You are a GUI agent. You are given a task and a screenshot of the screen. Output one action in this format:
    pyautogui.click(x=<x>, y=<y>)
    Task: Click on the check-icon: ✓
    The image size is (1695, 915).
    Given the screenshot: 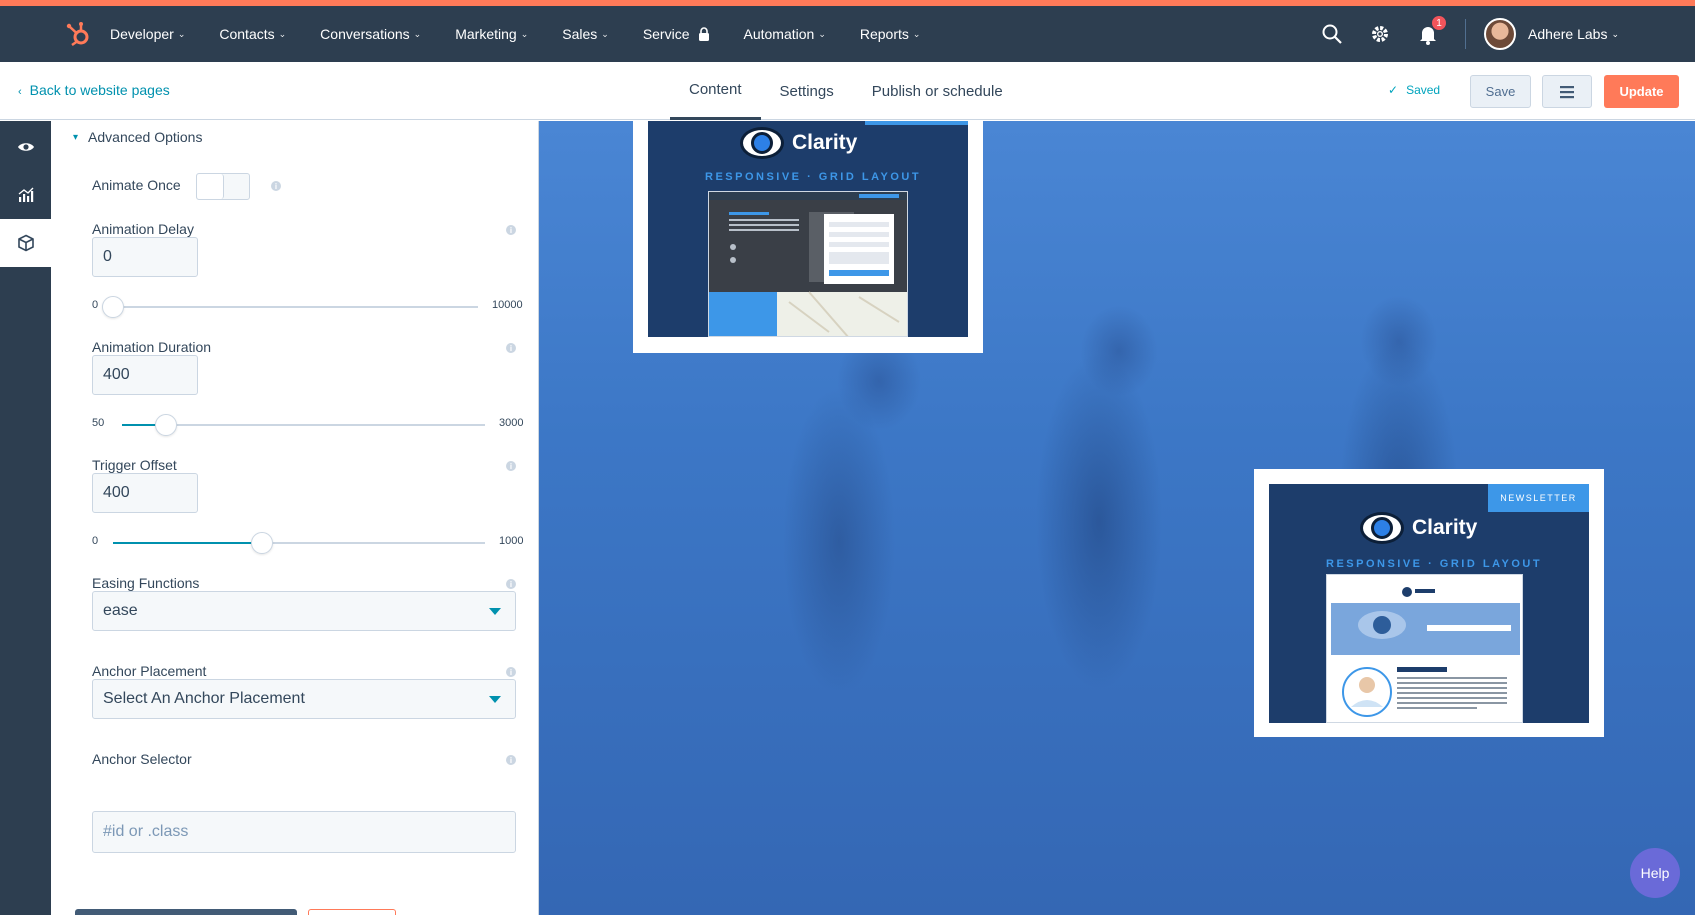 What is the action you would take?
    pyautogui.click(x=1393, y=90)
    